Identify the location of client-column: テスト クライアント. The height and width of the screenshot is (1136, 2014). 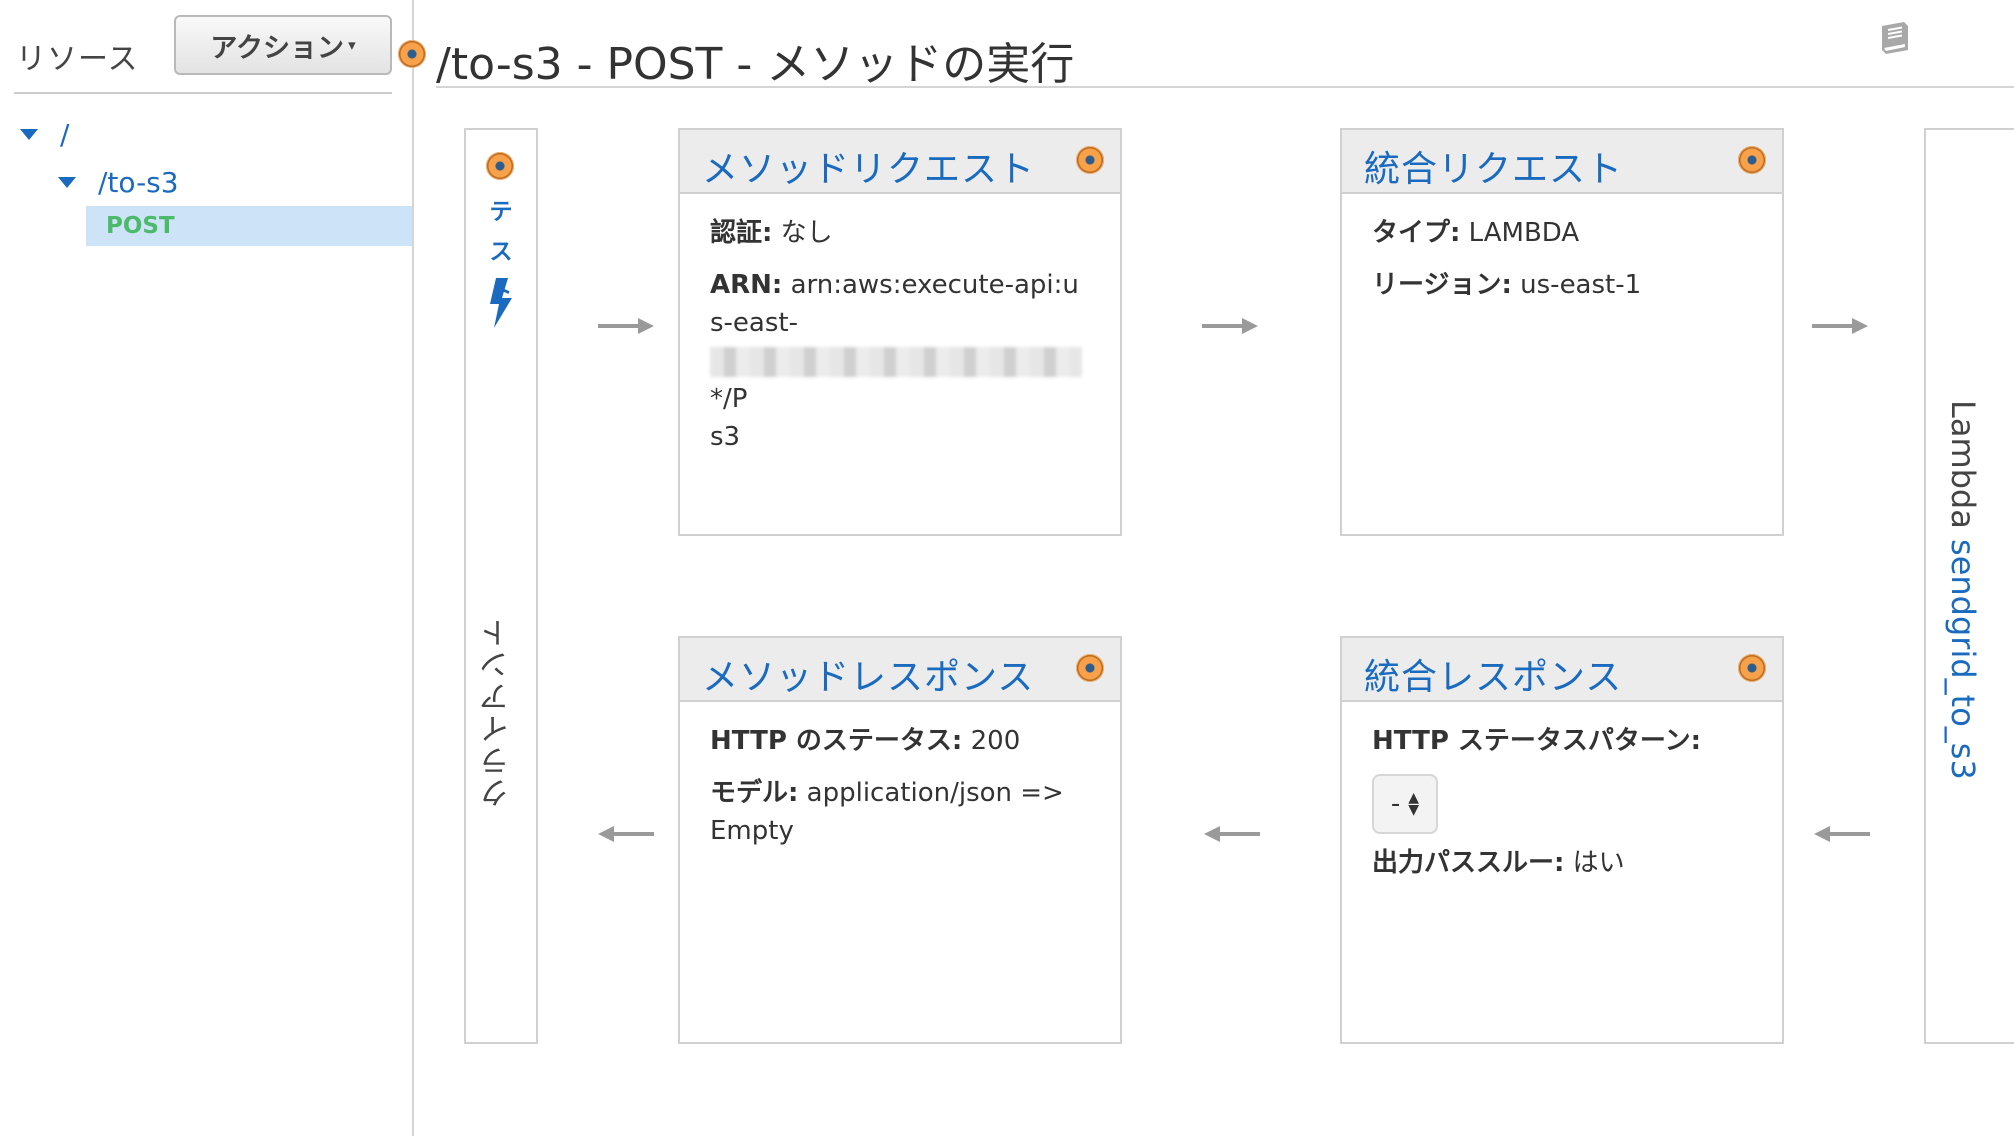
(501, 586).